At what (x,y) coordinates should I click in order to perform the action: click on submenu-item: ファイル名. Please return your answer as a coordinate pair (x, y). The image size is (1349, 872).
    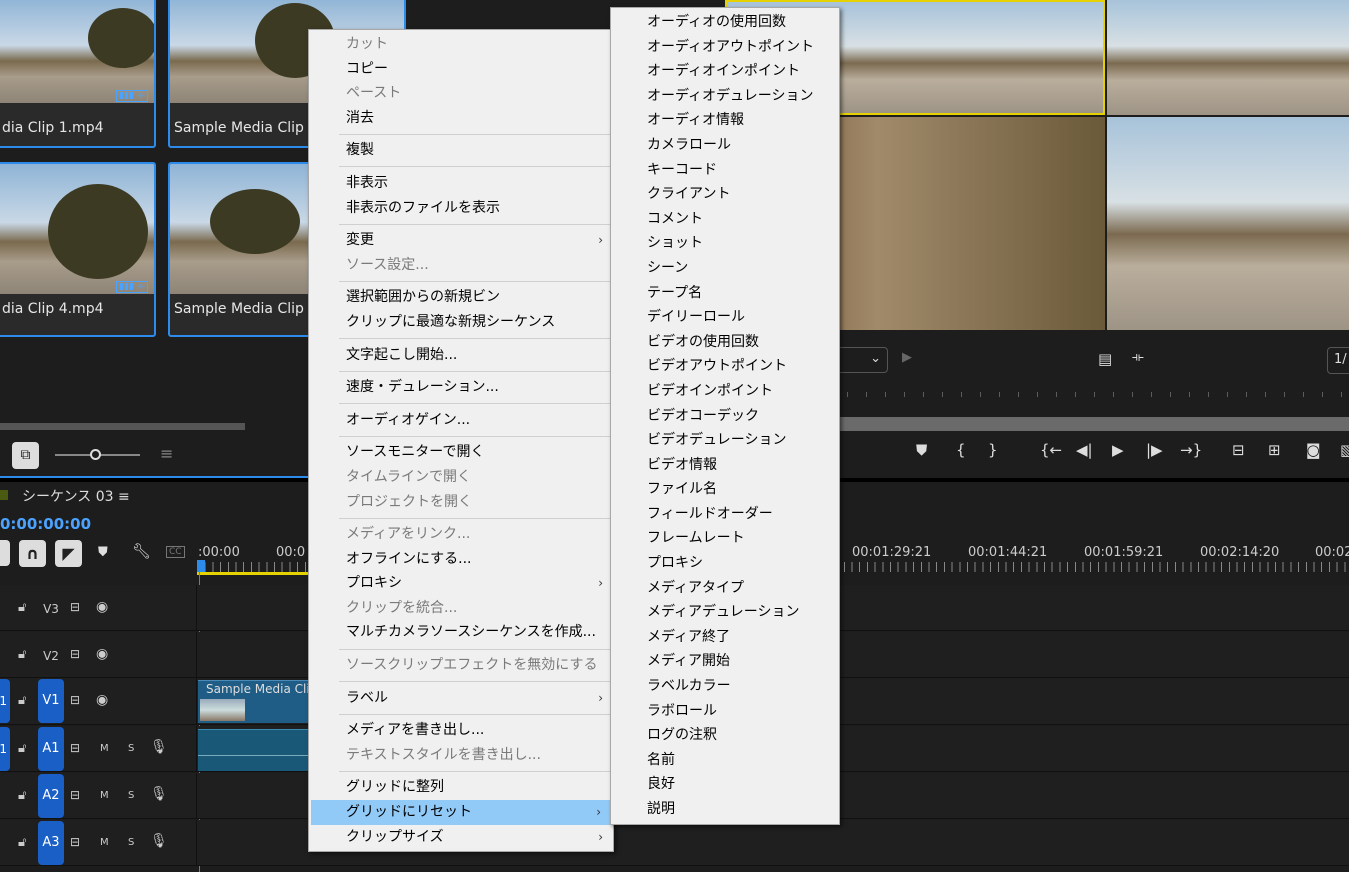
    Looking at the image, I should click on (725, 489).